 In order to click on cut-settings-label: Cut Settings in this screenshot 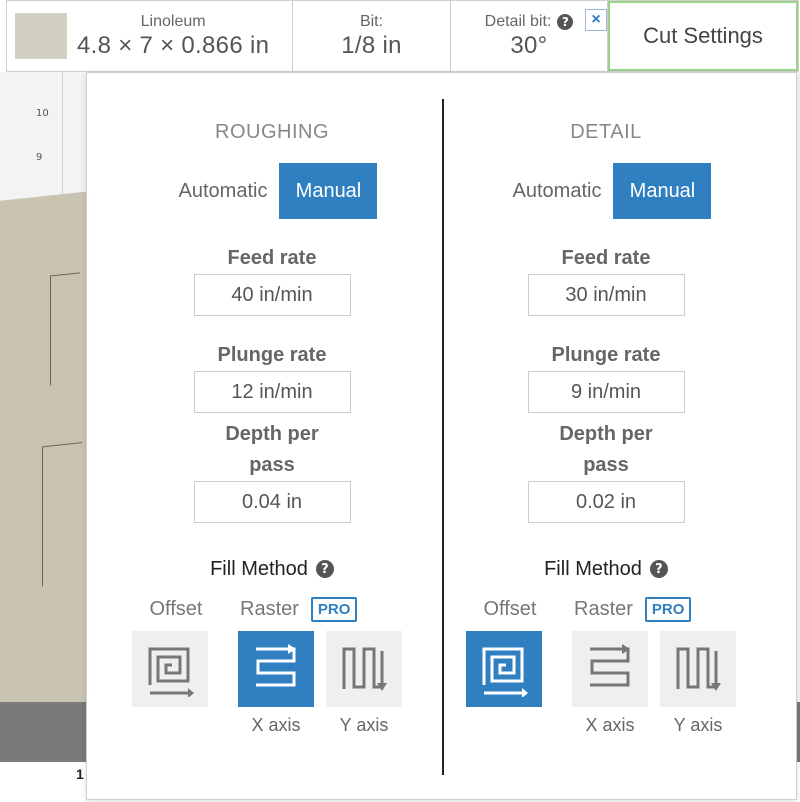, I will do `click(703, 35)`.